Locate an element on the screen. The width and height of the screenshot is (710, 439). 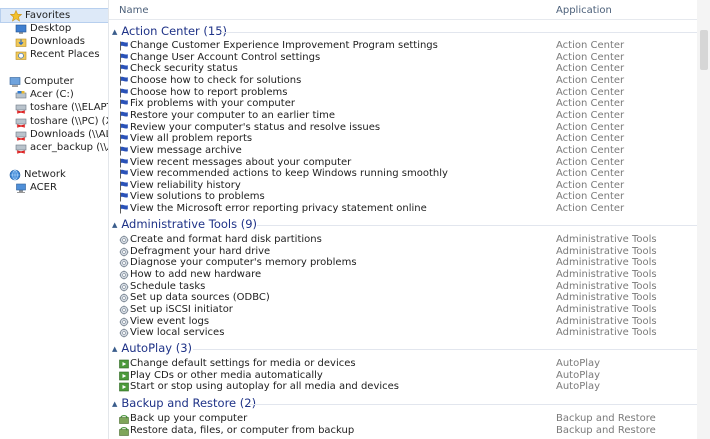
network-computer-icon is located at coordinates (21, 188).